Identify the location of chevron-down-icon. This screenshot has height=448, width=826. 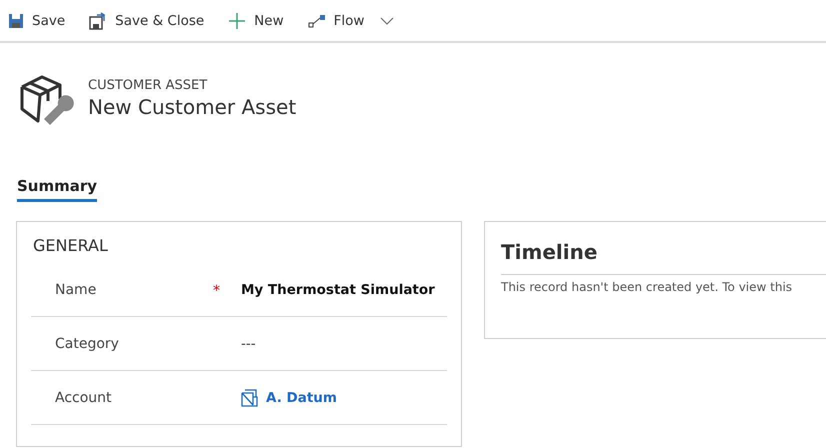
(387, 20).